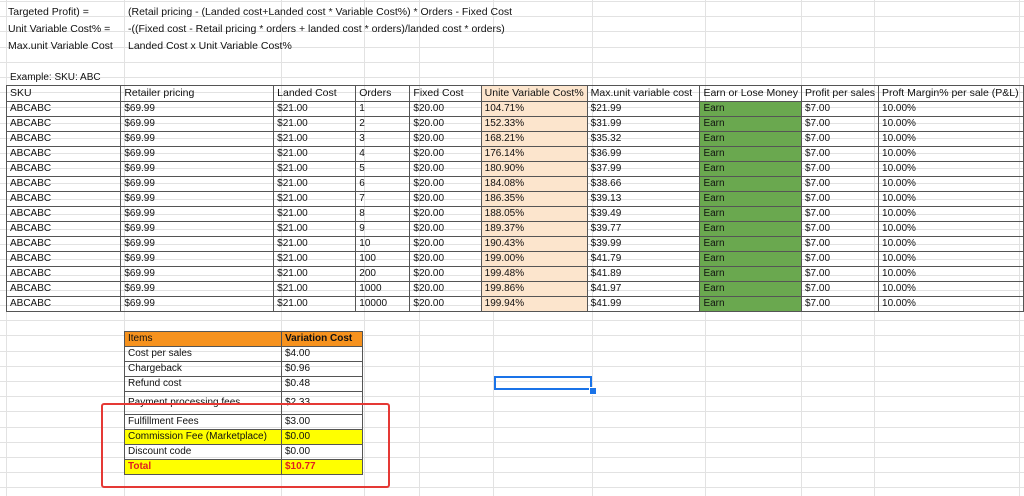  Describe the element at coordinates (643, 259) in the screenshot. I see `table-cell: $41.79` at that location.